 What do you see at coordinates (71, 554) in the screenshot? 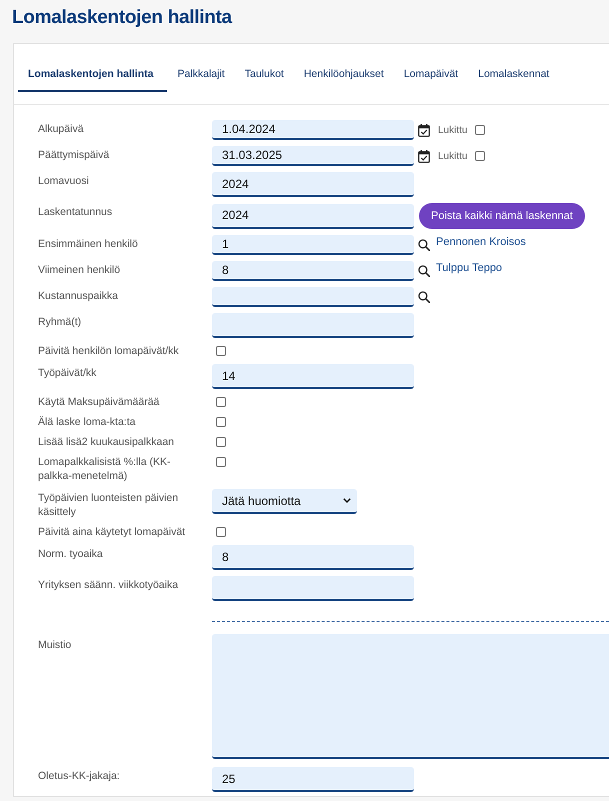
I see `field-label: Norm. tyoaika` at bounding box center [71, 554].